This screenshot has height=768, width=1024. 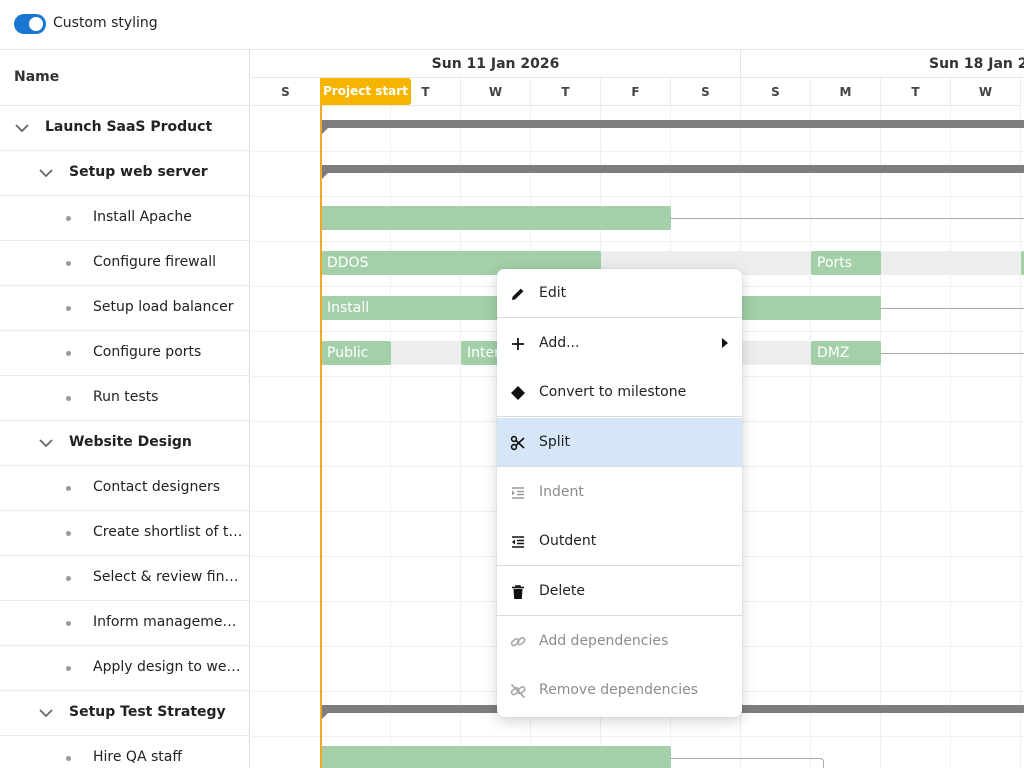 What do you see at coordinates (553, 293) in the screenshot?
I see `menu-item-label: Edit` at bounding box center [553, 293].